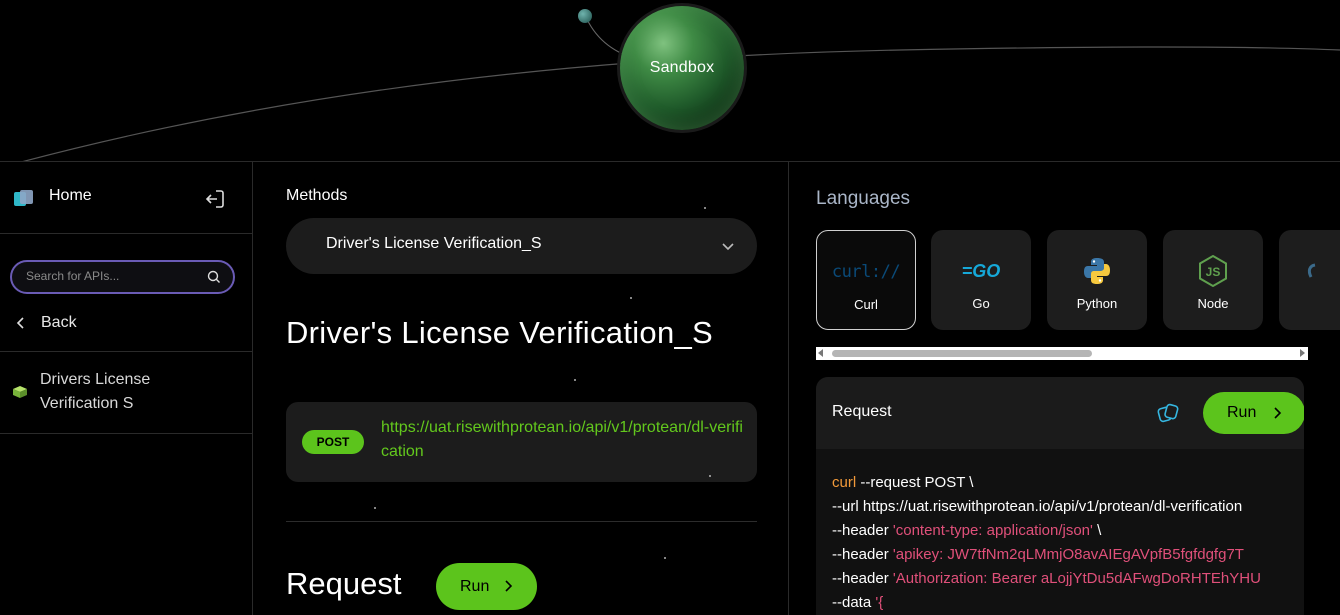 Image resolution: width=1340 pixels, height=615 pixels. What do you see at coordinates (95, 391) in the screenshot?
I see `sidebar-item-label: Drivers License Verification S` at bounding box center [95, 391].